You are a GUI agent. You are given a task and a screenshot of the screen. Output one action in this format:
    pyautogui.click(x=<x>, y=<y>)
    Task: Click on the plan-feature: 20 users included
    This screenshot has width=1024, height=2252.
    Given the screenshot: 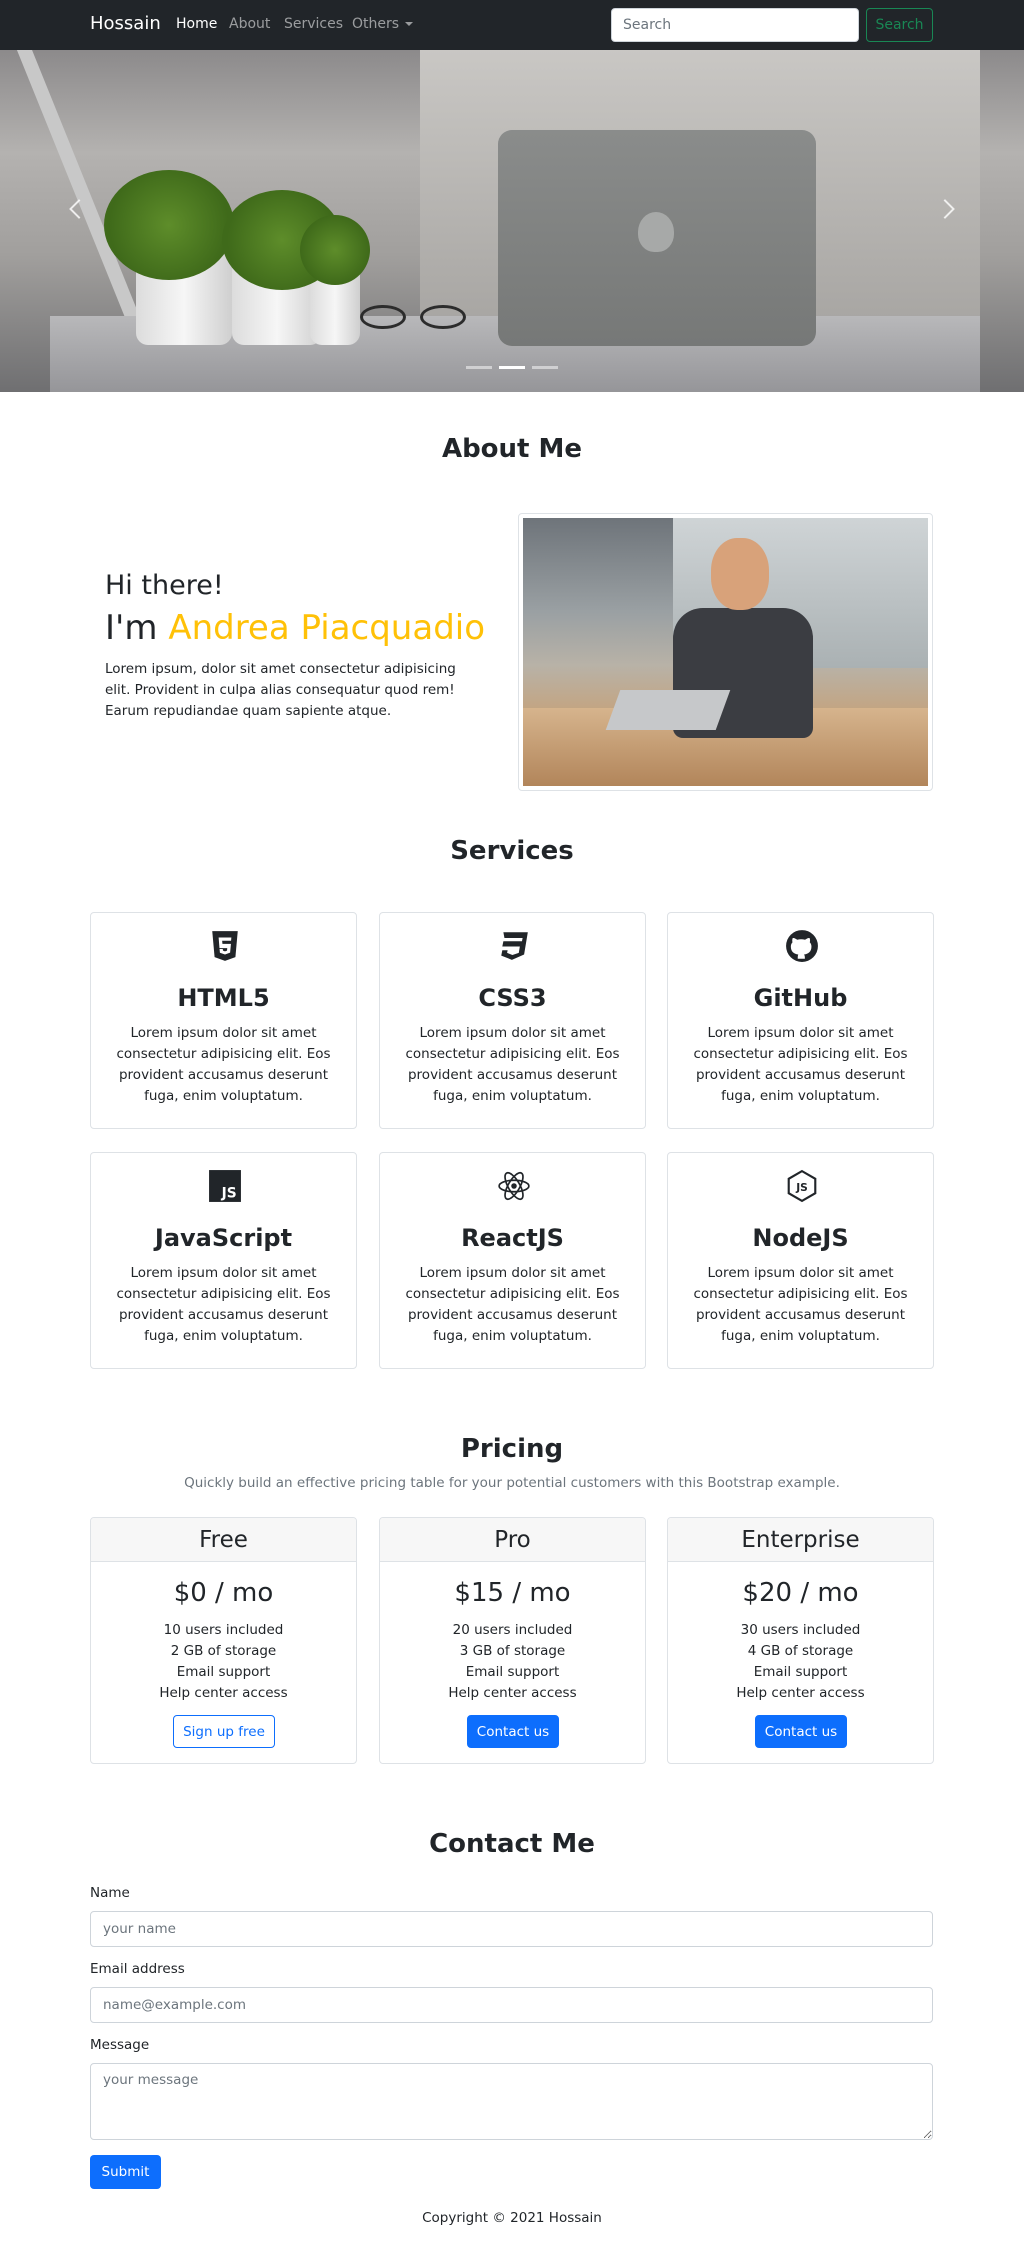 What is the action you would take?
    pyautogui.click(x=512, y=1630)
    